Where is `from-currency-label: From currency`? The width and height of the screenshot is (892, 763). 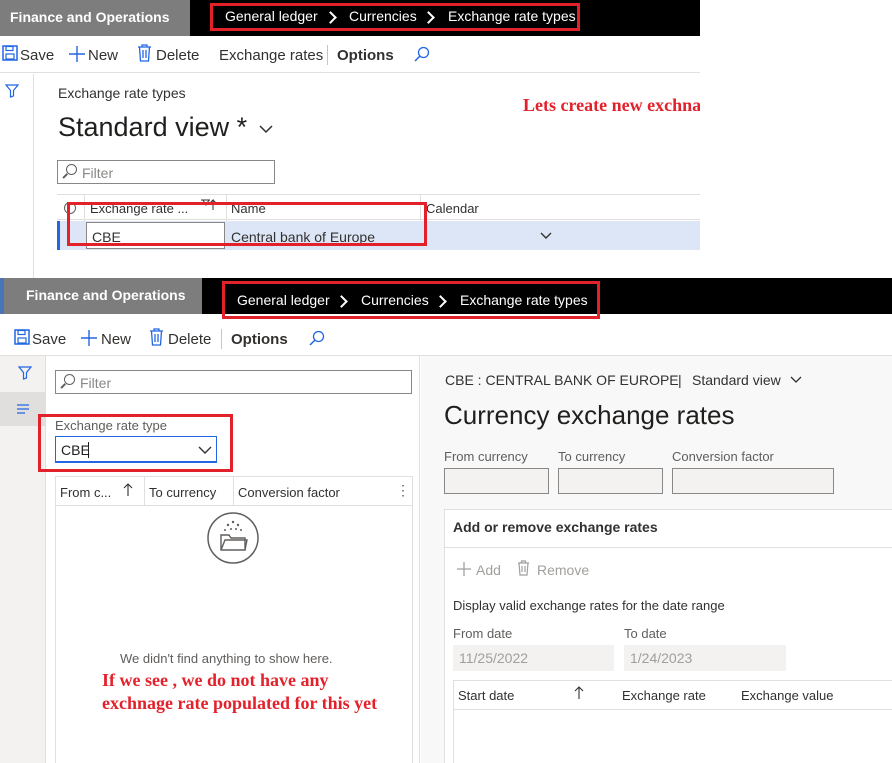 from-currency-label: From currency is located at coordinates (486, 456).